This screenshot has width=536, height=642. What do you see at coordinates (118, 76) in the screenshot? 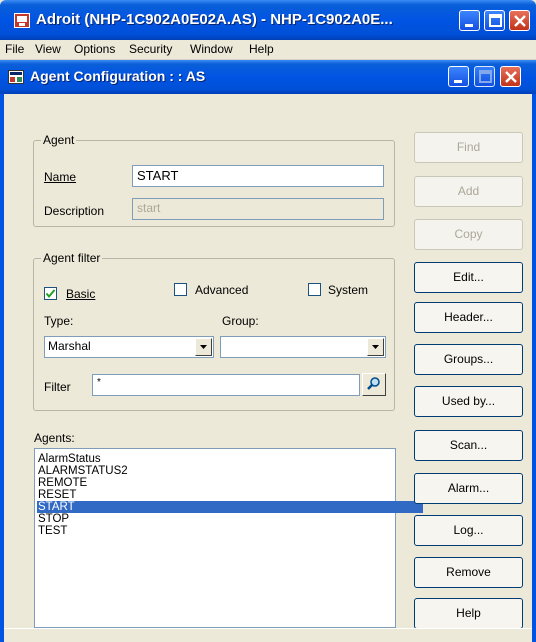
I see `dialog-title: Agent Configuration : : AS` at bounding box center [118, 76].